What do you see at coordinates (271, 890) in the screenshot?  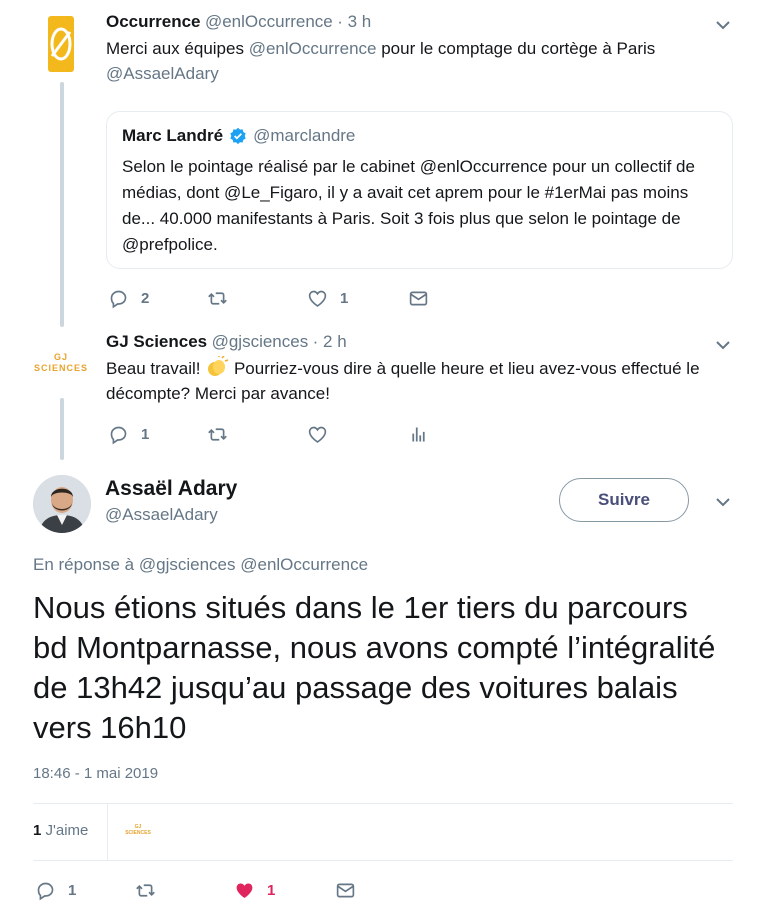 I see `main-like-count: 1` at bounding box center [271, 890].